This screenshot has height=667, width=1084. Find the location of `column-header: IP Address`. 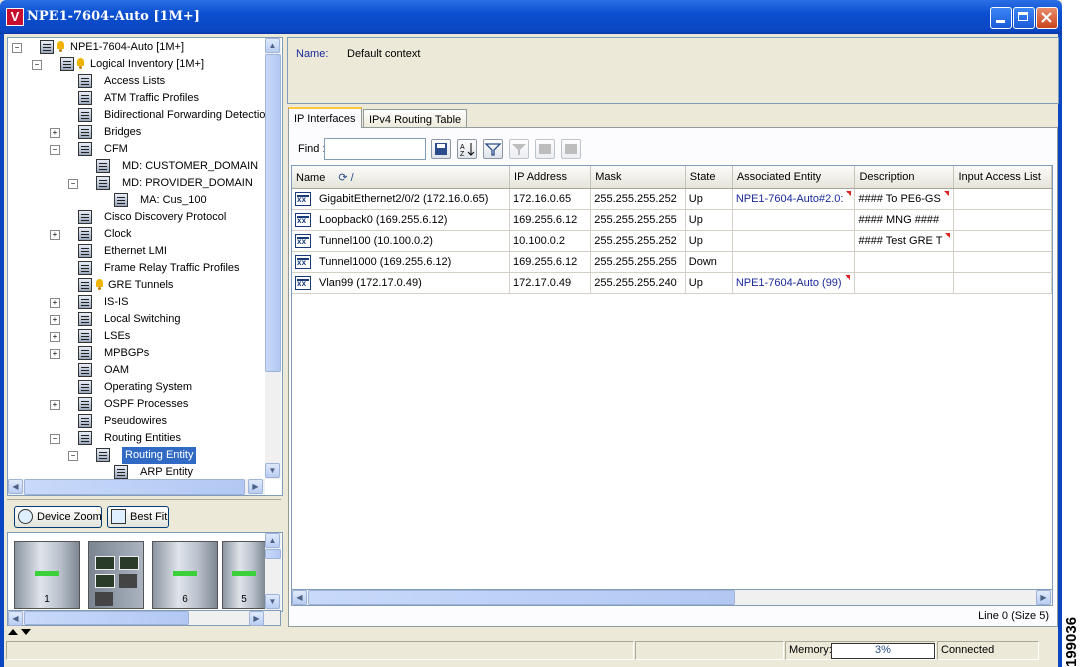

column-header: IP Address is located at coordinates (550, 177).